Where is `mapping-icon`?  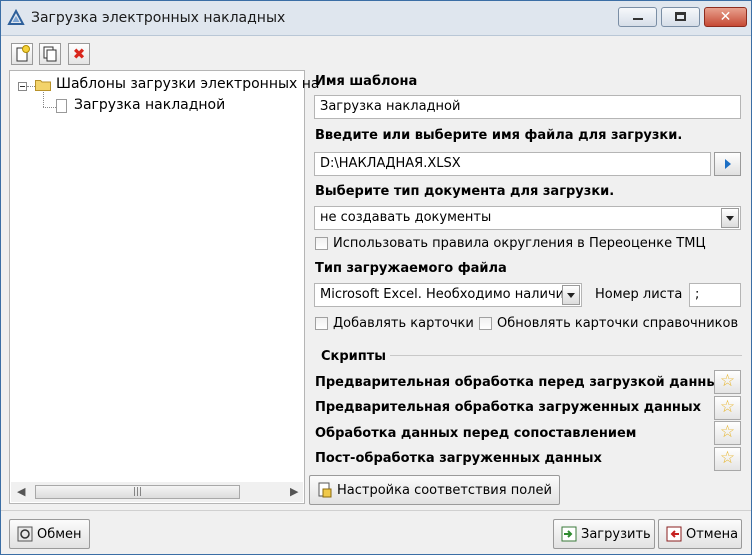 mapping-icon is located at coordinates (325, 490).